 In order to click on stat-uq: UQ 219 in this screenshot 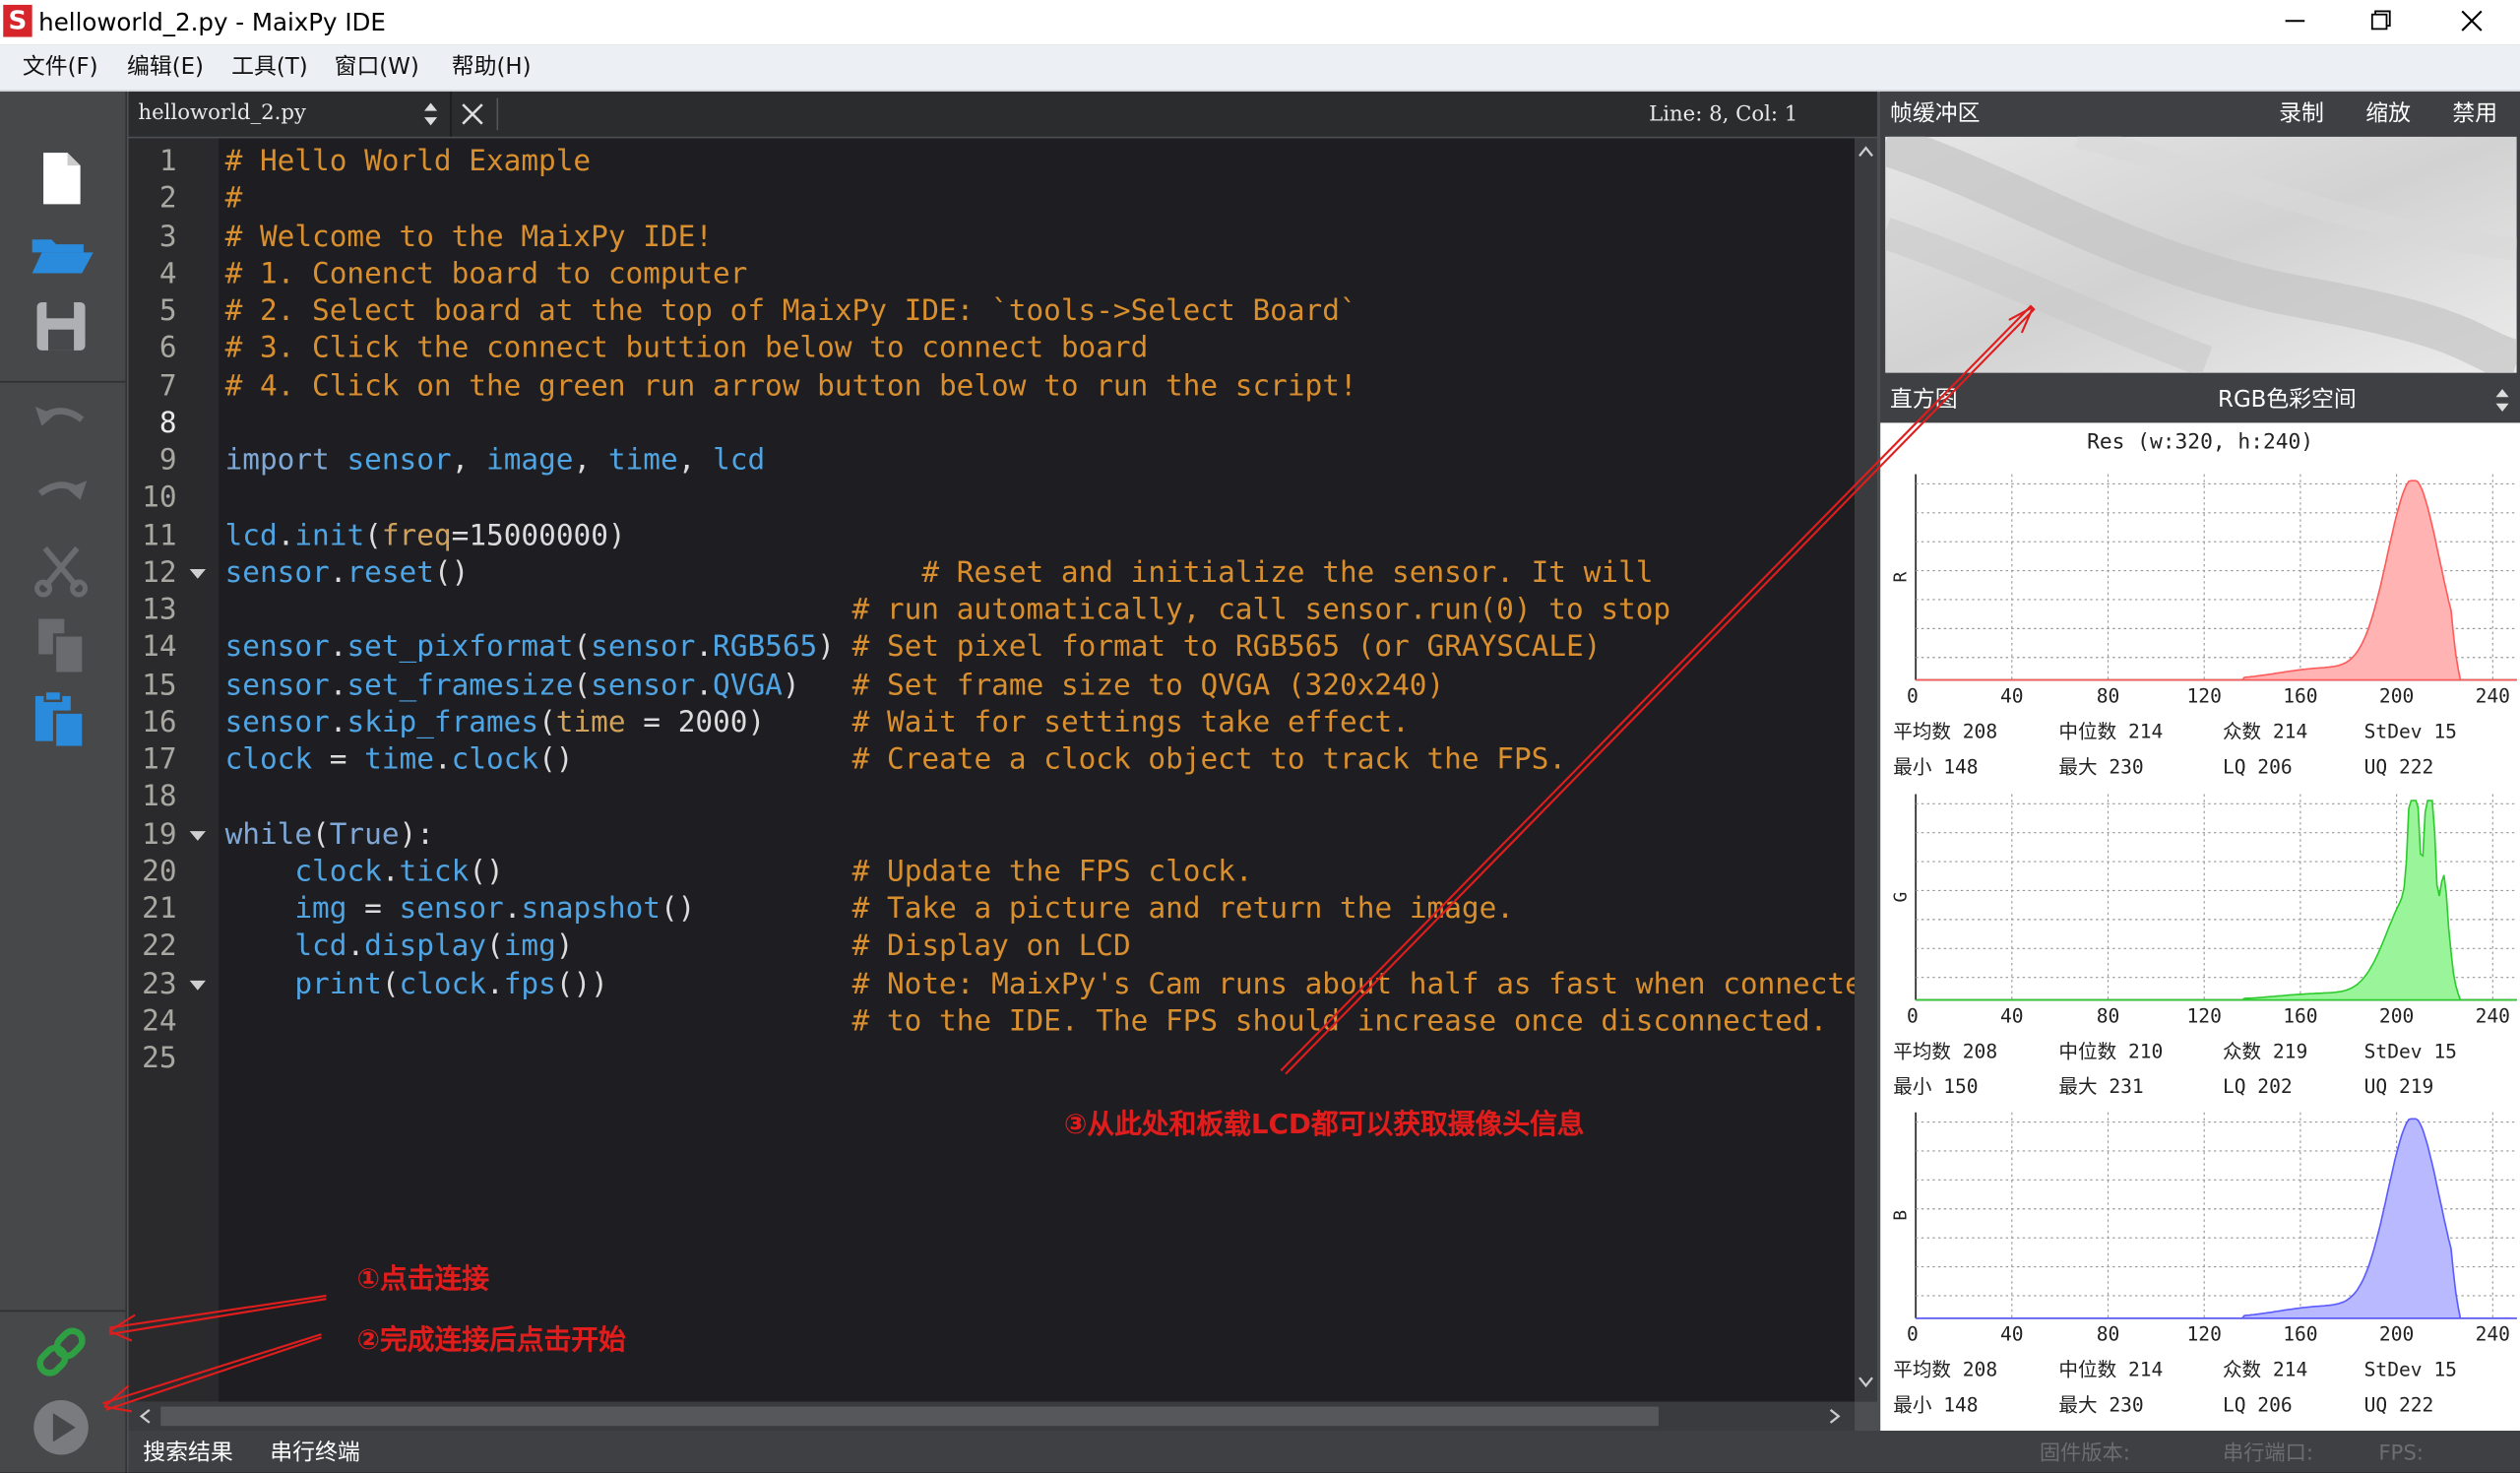, I will do `click(2399, 1086)`.